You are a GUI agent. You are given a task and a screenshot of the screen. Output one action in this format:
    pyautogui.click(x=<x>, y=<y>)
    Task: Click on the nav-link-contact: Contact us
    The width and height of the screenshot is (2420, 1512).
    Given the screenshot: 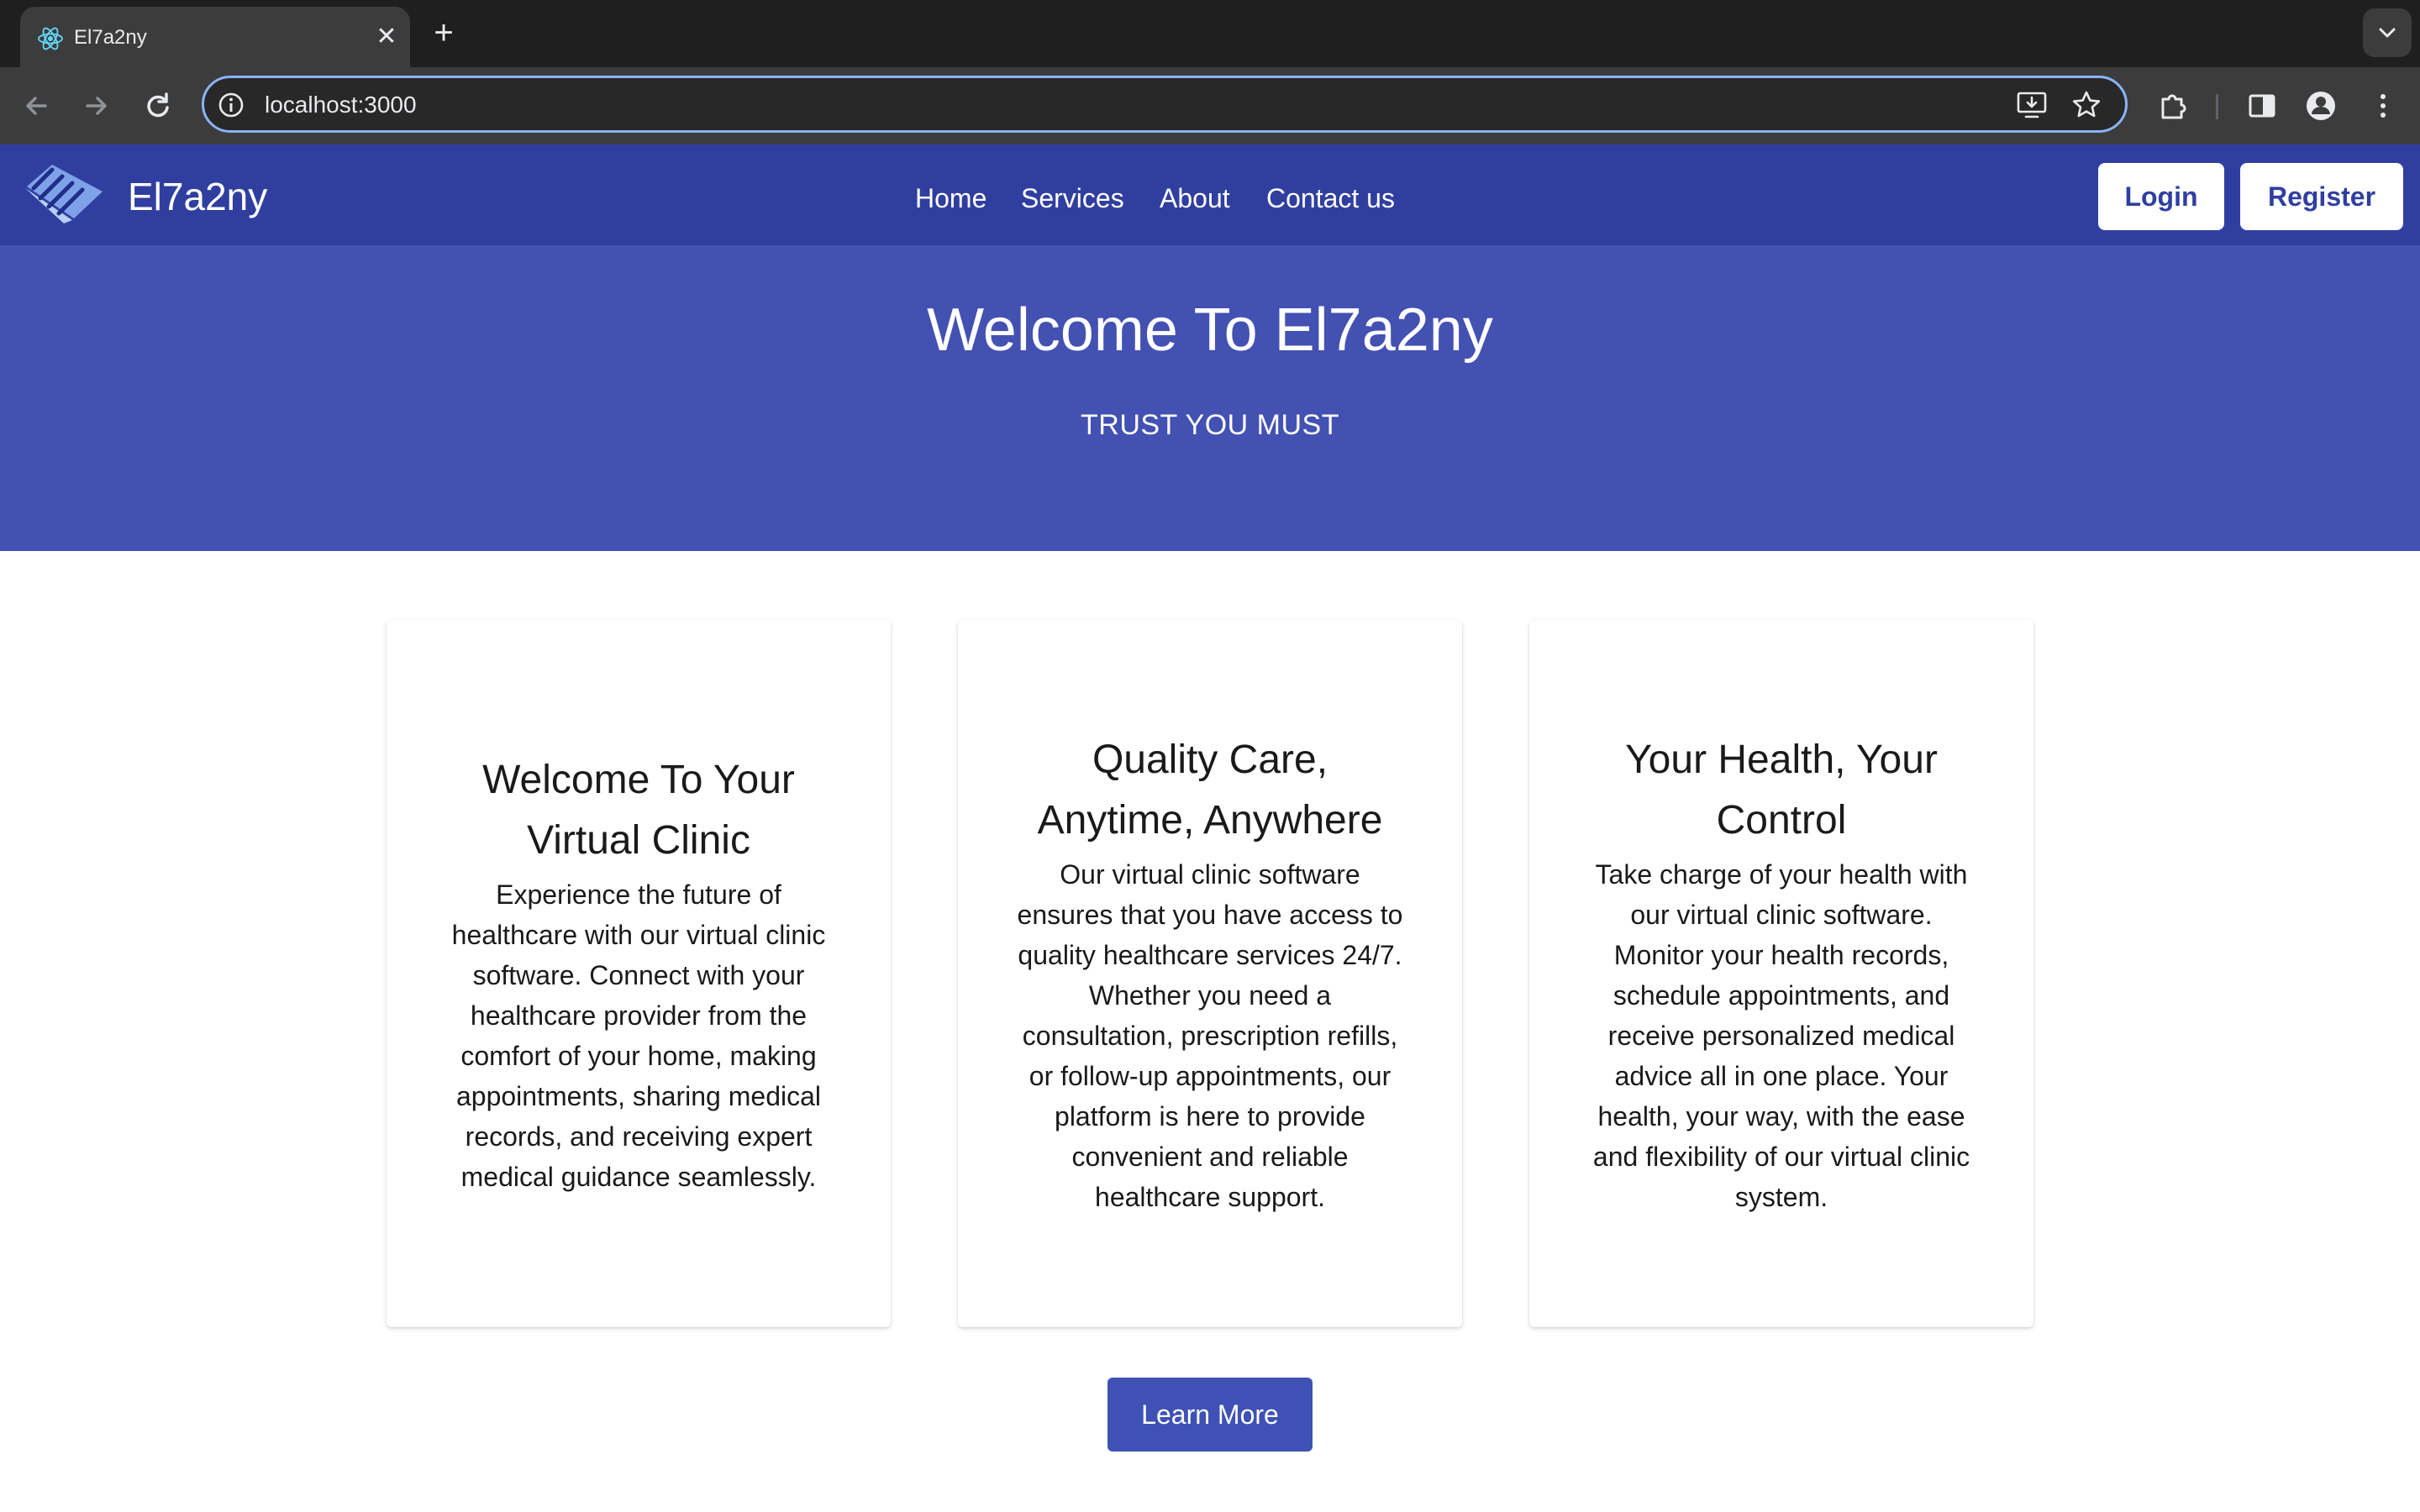 What is the action you would take?
    pyautogui.click(x=1330, y=198)
    